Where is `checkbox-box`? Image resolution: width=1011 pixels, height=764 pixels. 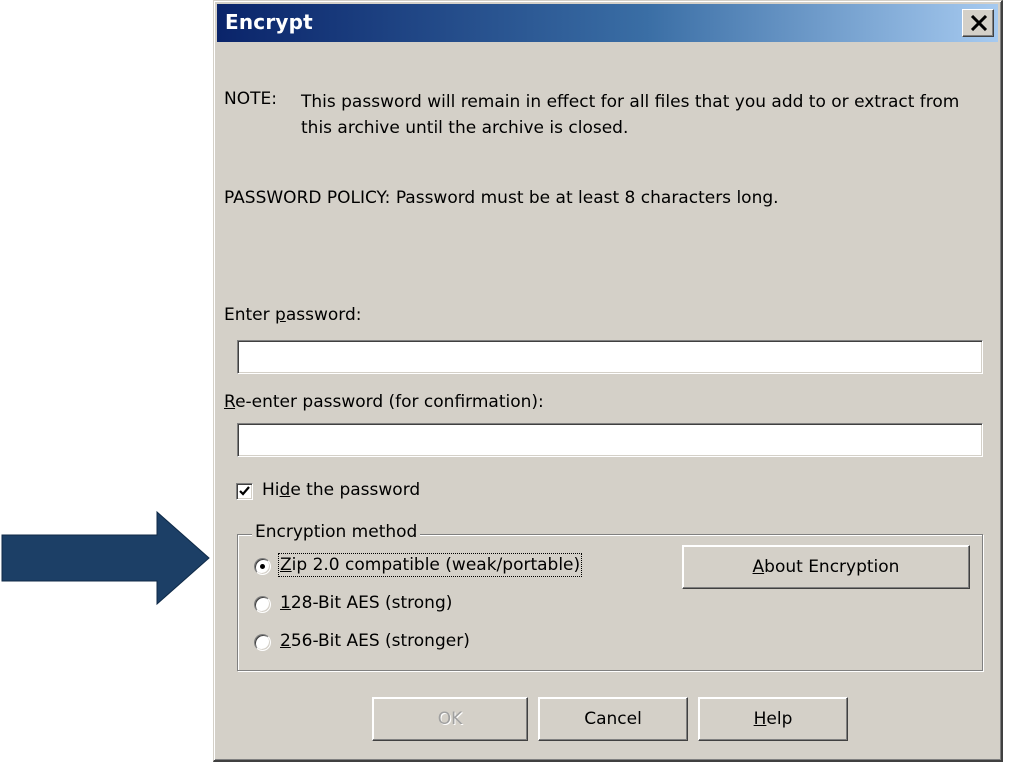 checkbox-box is located at coordinates (244, 491).